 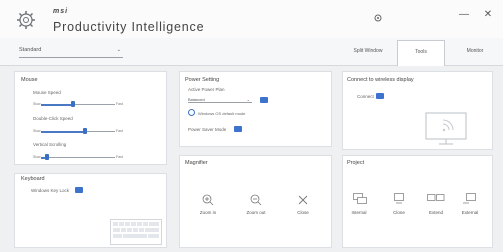 I want to click on vertical-scroll-label: Vertical Scrolling, so click(x=50, y=144).